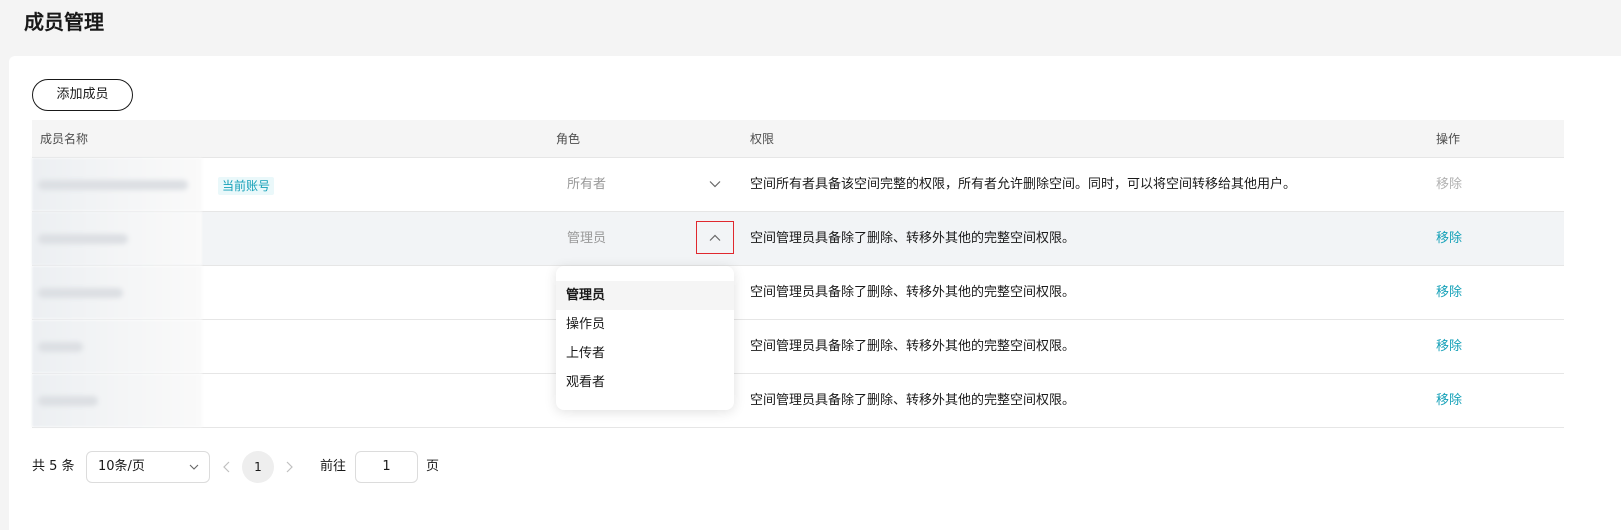  Describe the element at coordinates (258, 467) in the screenshot. I see `page-number-current: 1` at that location.